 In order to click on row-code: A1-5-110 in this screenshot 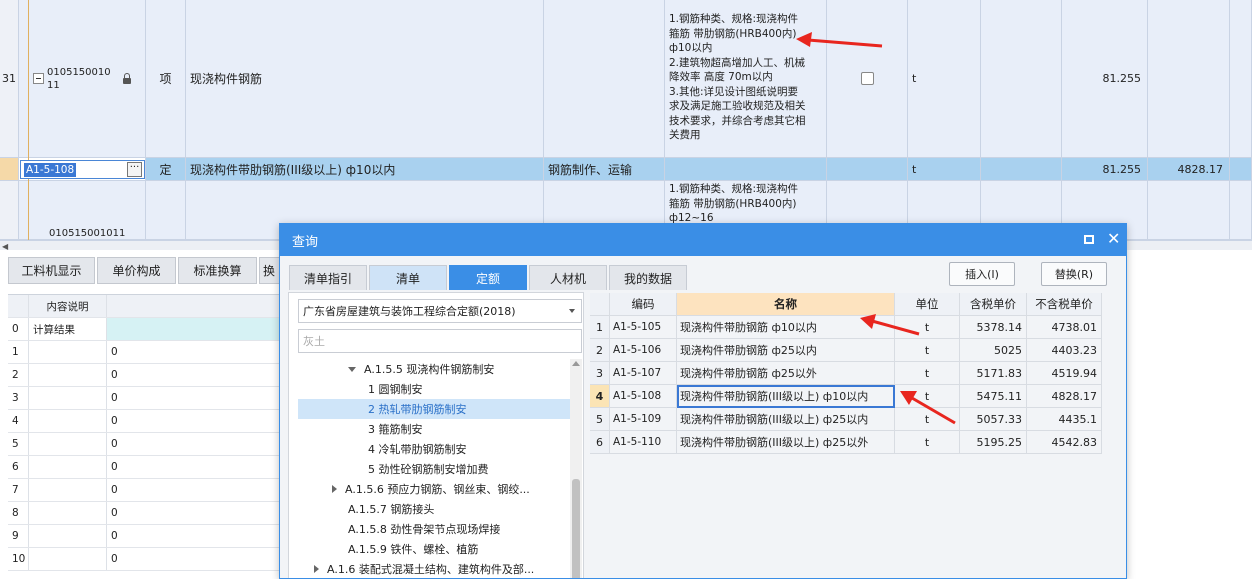, I will do `click(643, 442)`.